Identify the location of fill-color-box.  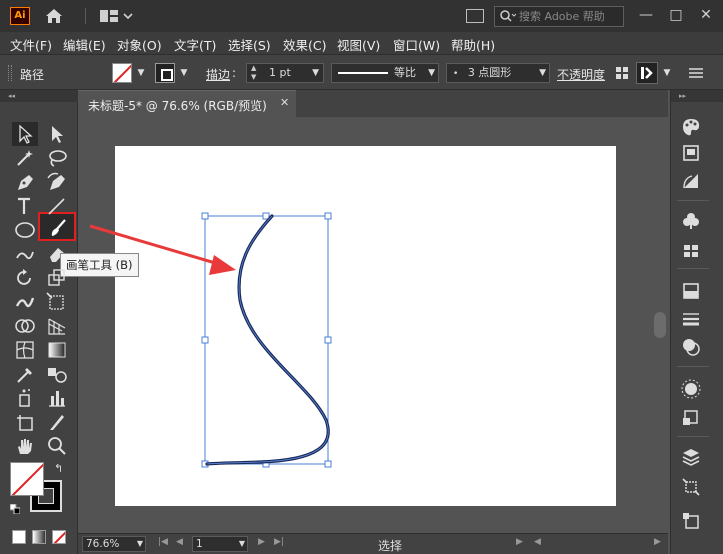
(27, 479).